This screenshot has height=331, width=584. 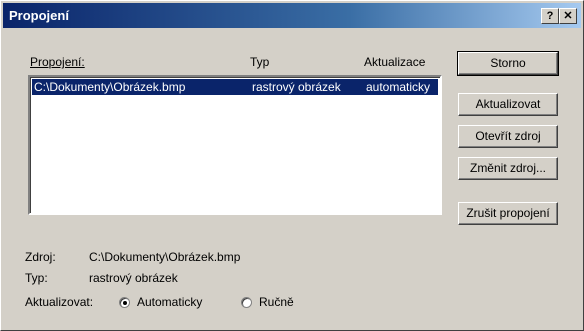 What do you see at coordinates (40, 257) in the screenshot?
I see `source-label: Zdroj:` at bounding box center [40, 257].